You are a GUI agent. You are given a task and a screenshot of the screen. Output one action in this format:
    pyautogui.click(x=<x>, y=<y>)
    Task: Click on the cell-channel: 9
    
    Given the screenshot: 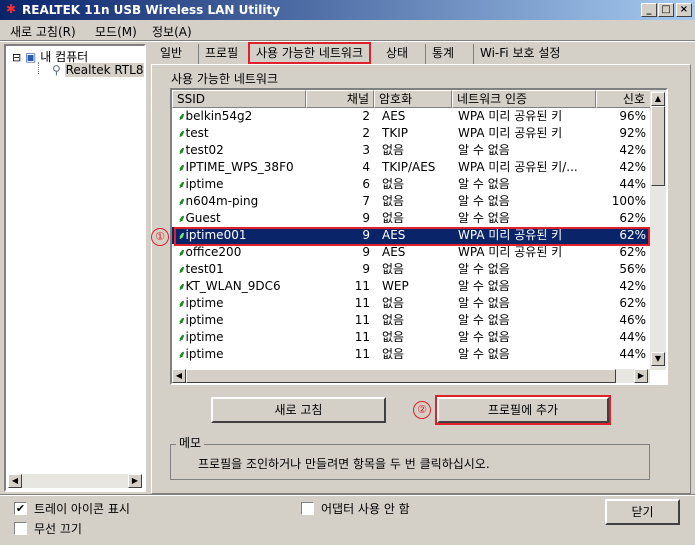 What is the action you would take?
    pyautogui.click(x=366, y=218)
    